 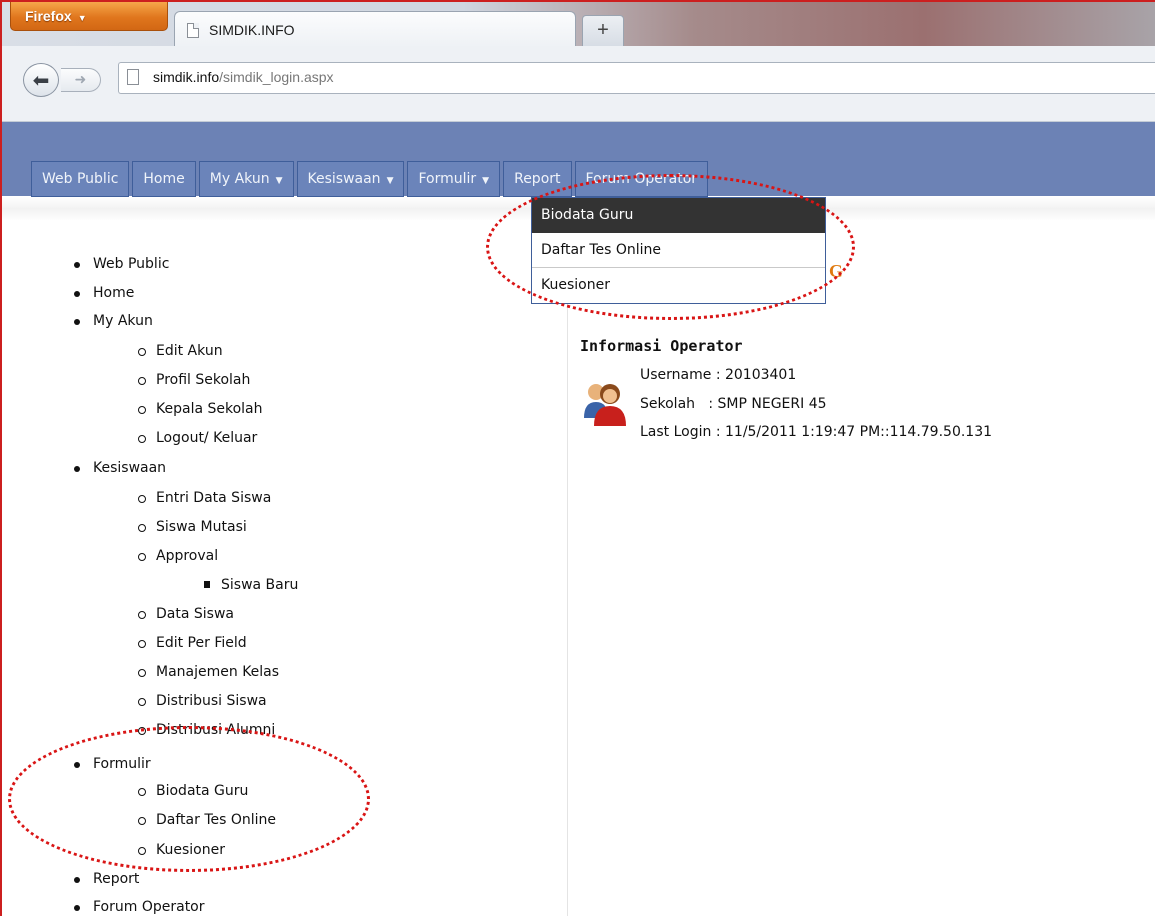 I want to click on menu-label: Formulir, so click(x=447, y=179).